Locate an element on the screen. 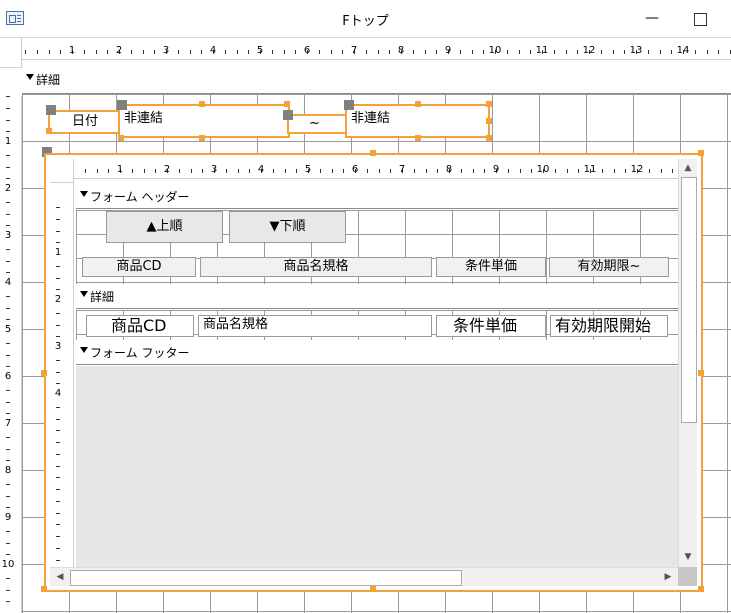  column-header-product-cd: 商品CD is located at coordinates (139, 267).